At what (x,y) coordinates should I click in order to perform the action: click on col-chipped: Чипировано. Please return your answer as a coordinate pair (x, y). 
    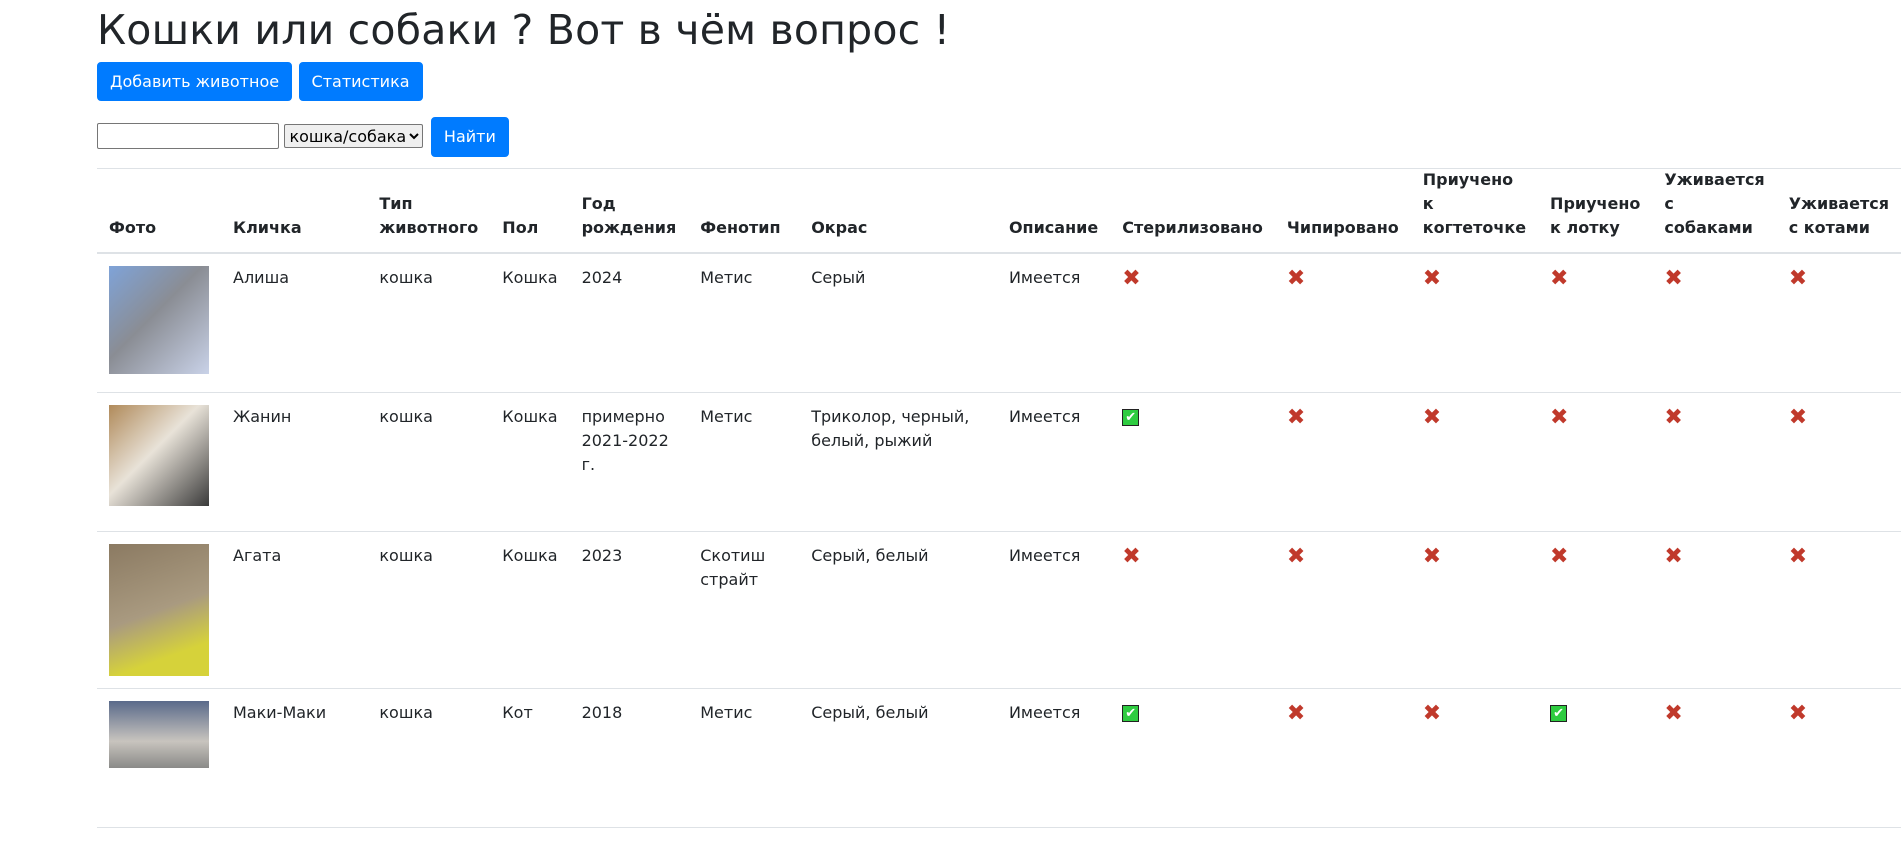
    Looking at the image, I should click on (1342, 211).